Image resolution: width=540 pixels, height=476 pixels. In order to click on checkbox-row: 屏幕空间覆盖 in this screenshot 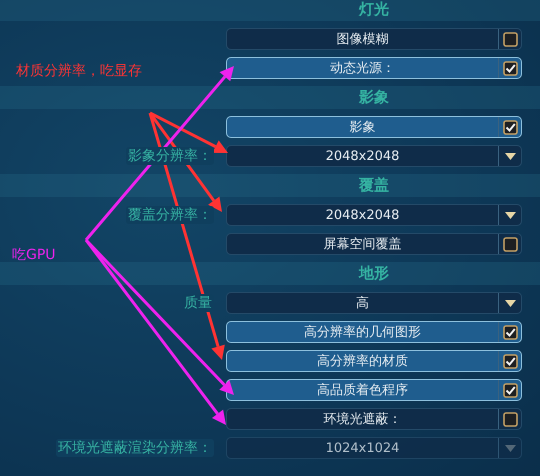, I will do `click(374, 244)`.